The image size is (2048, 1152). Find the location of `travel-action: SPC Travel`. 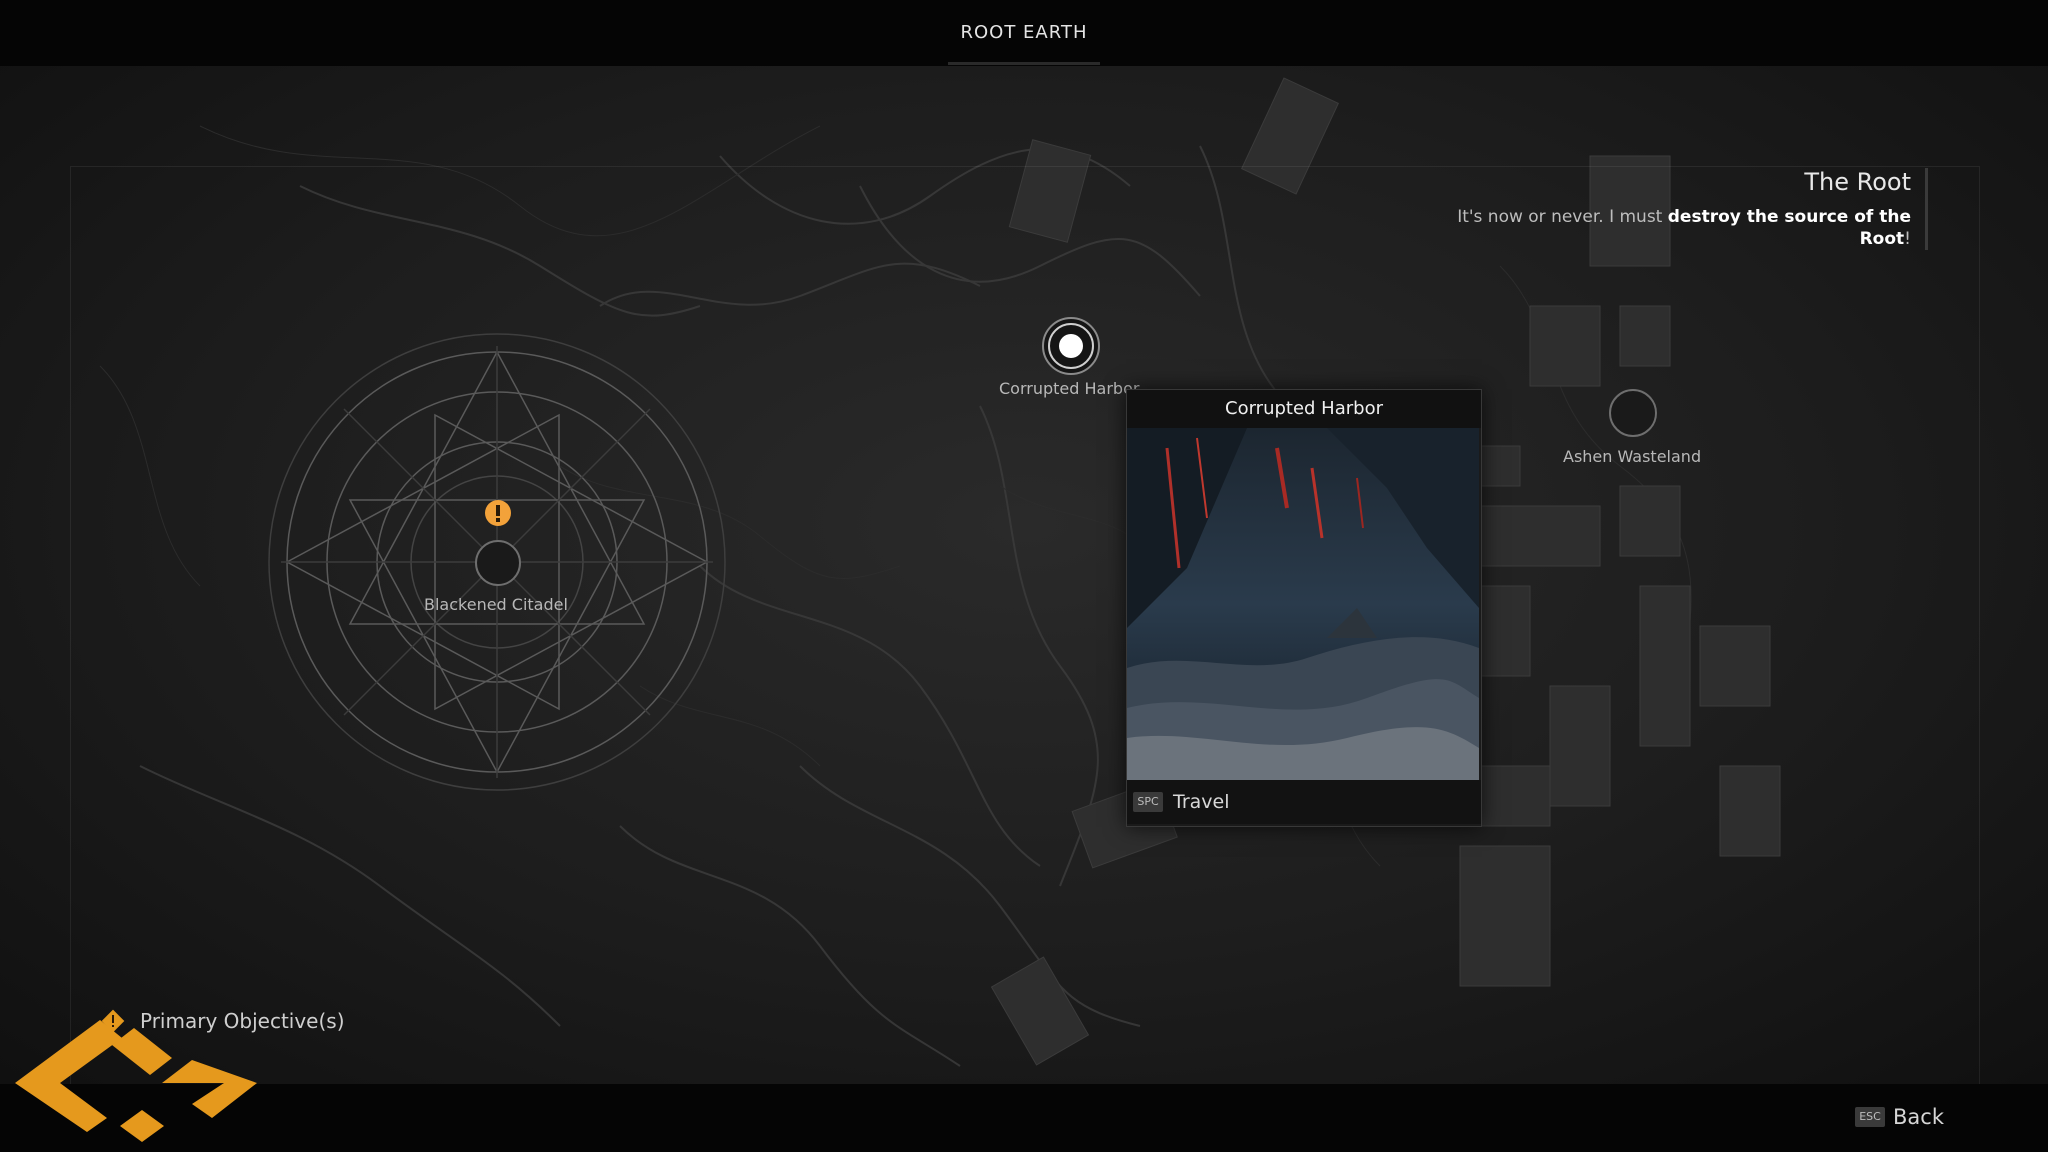

travel-action: SPC Travel is located at coordinates (1304, 802).